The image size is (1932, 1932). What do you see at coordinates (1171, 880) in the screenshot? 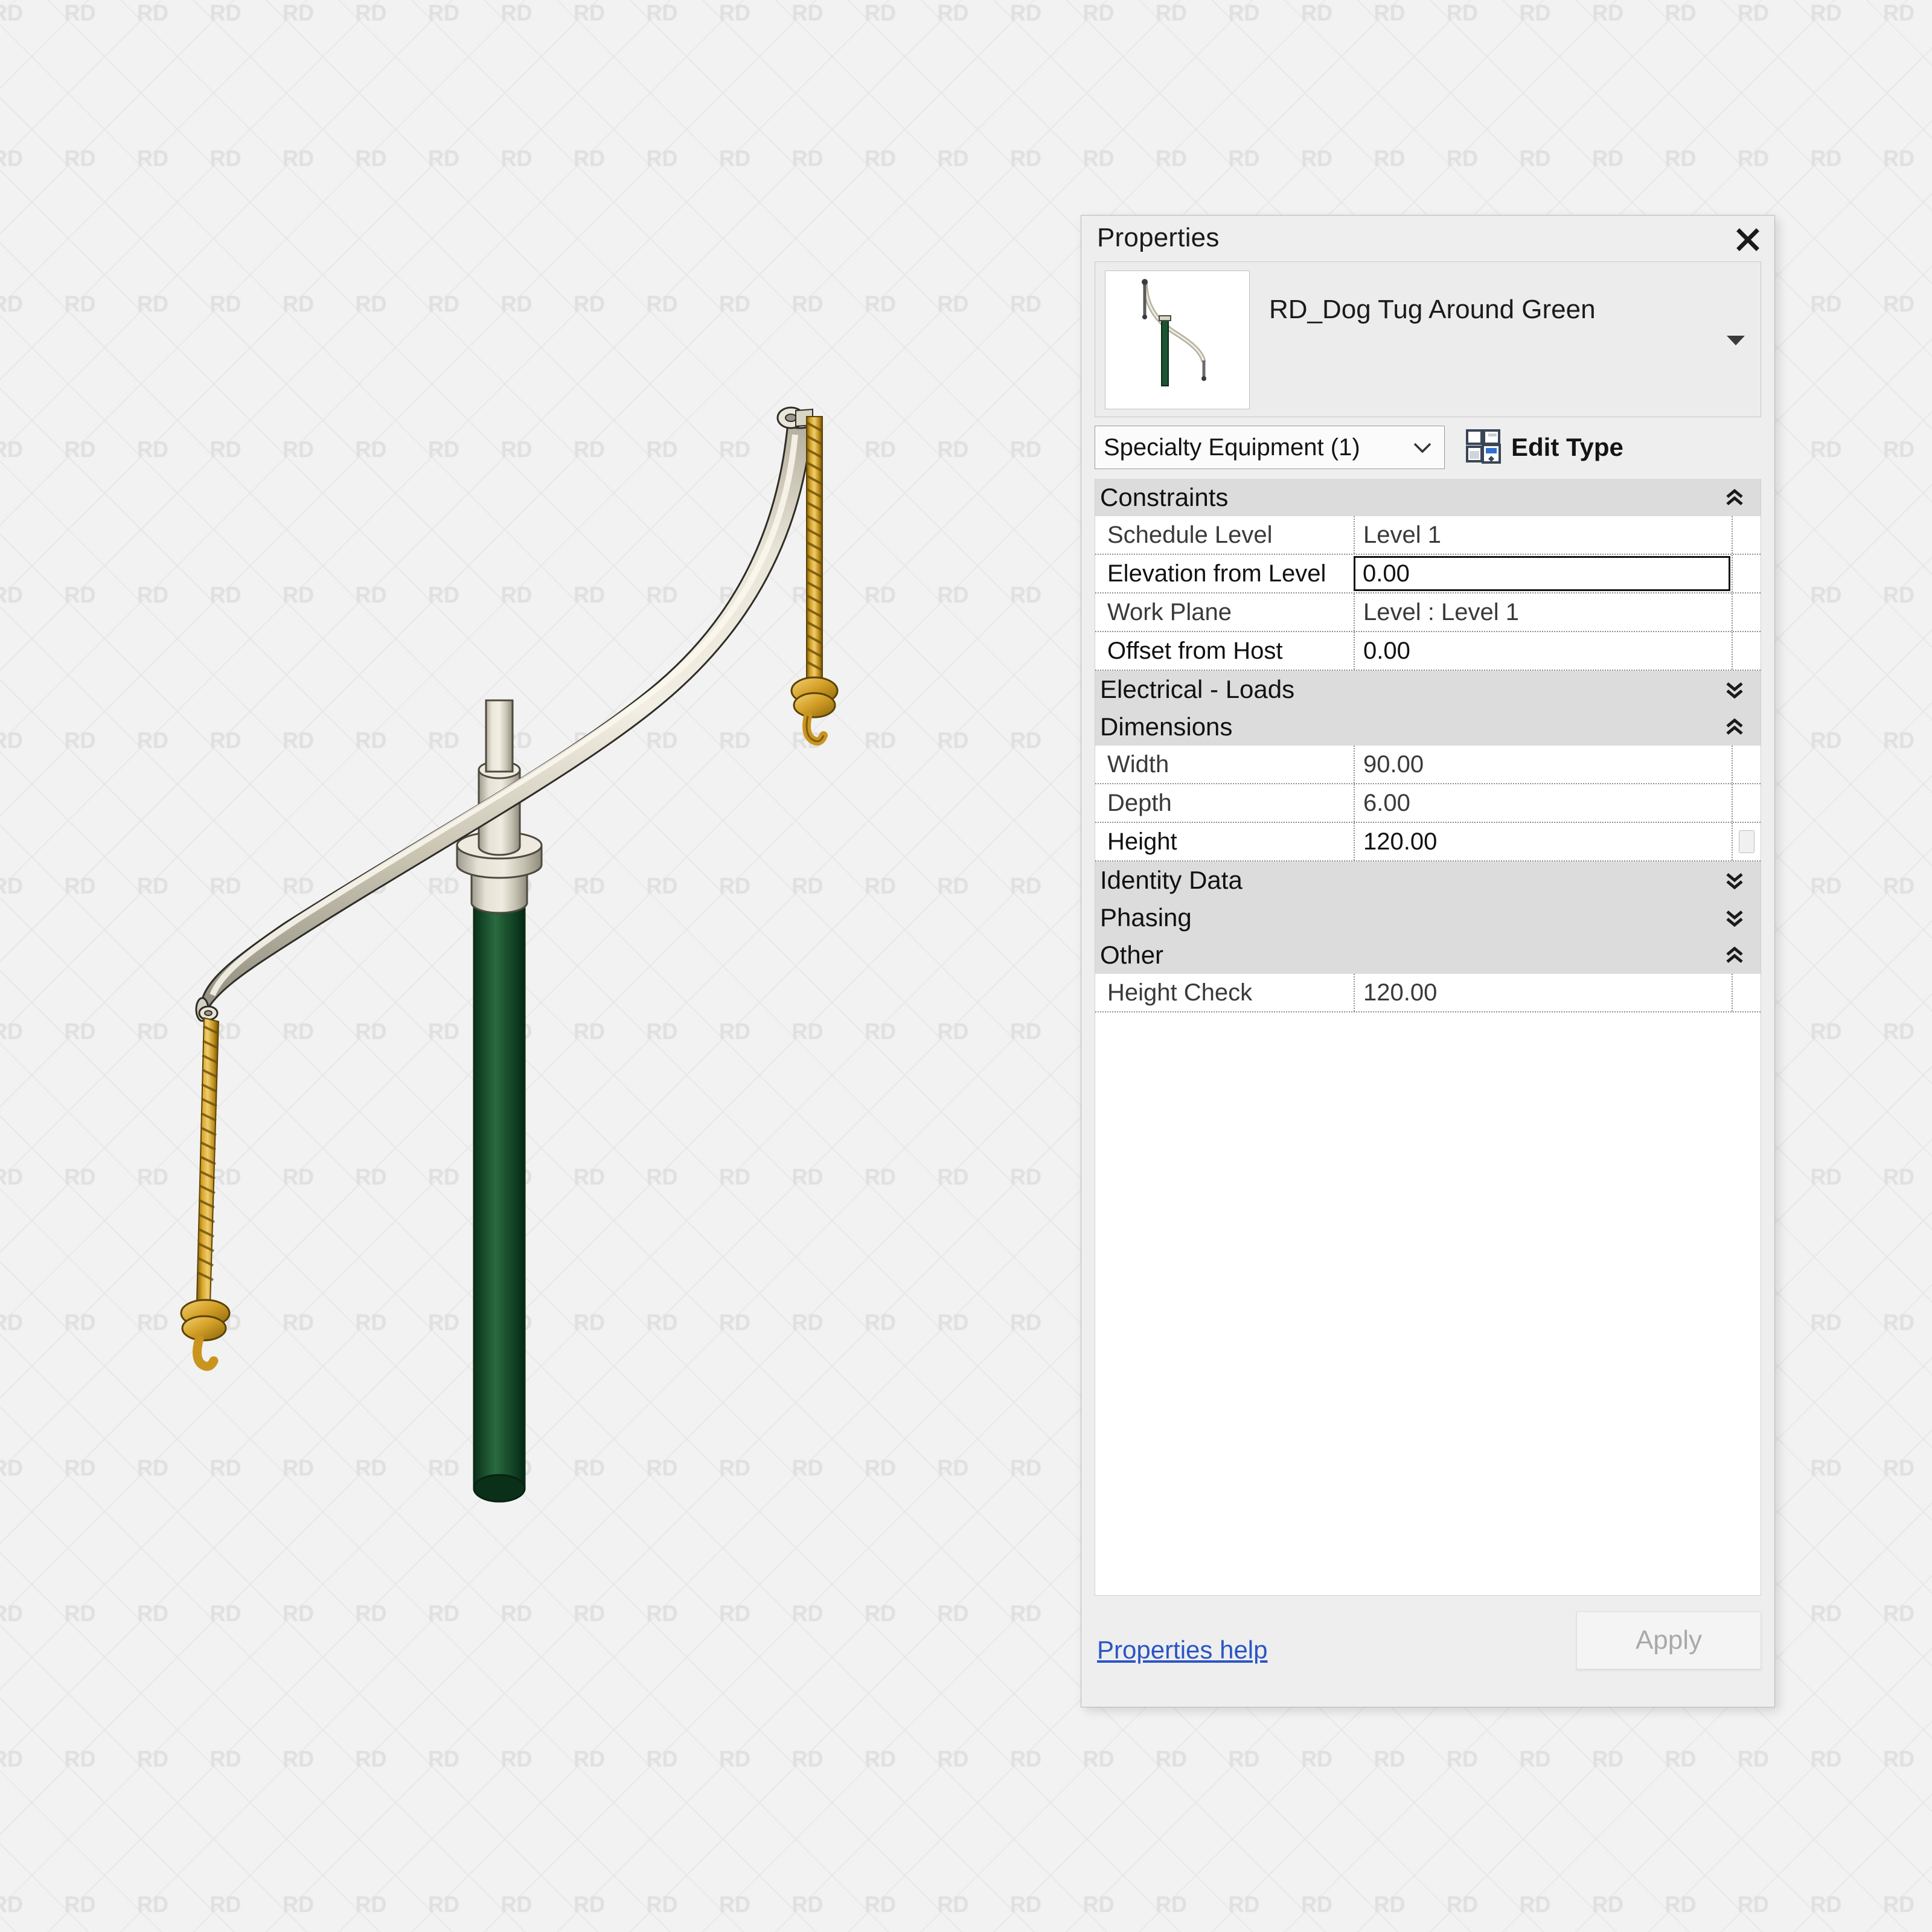
I see `group-header-label: Identity Data` at bounding box center [1171, 880].